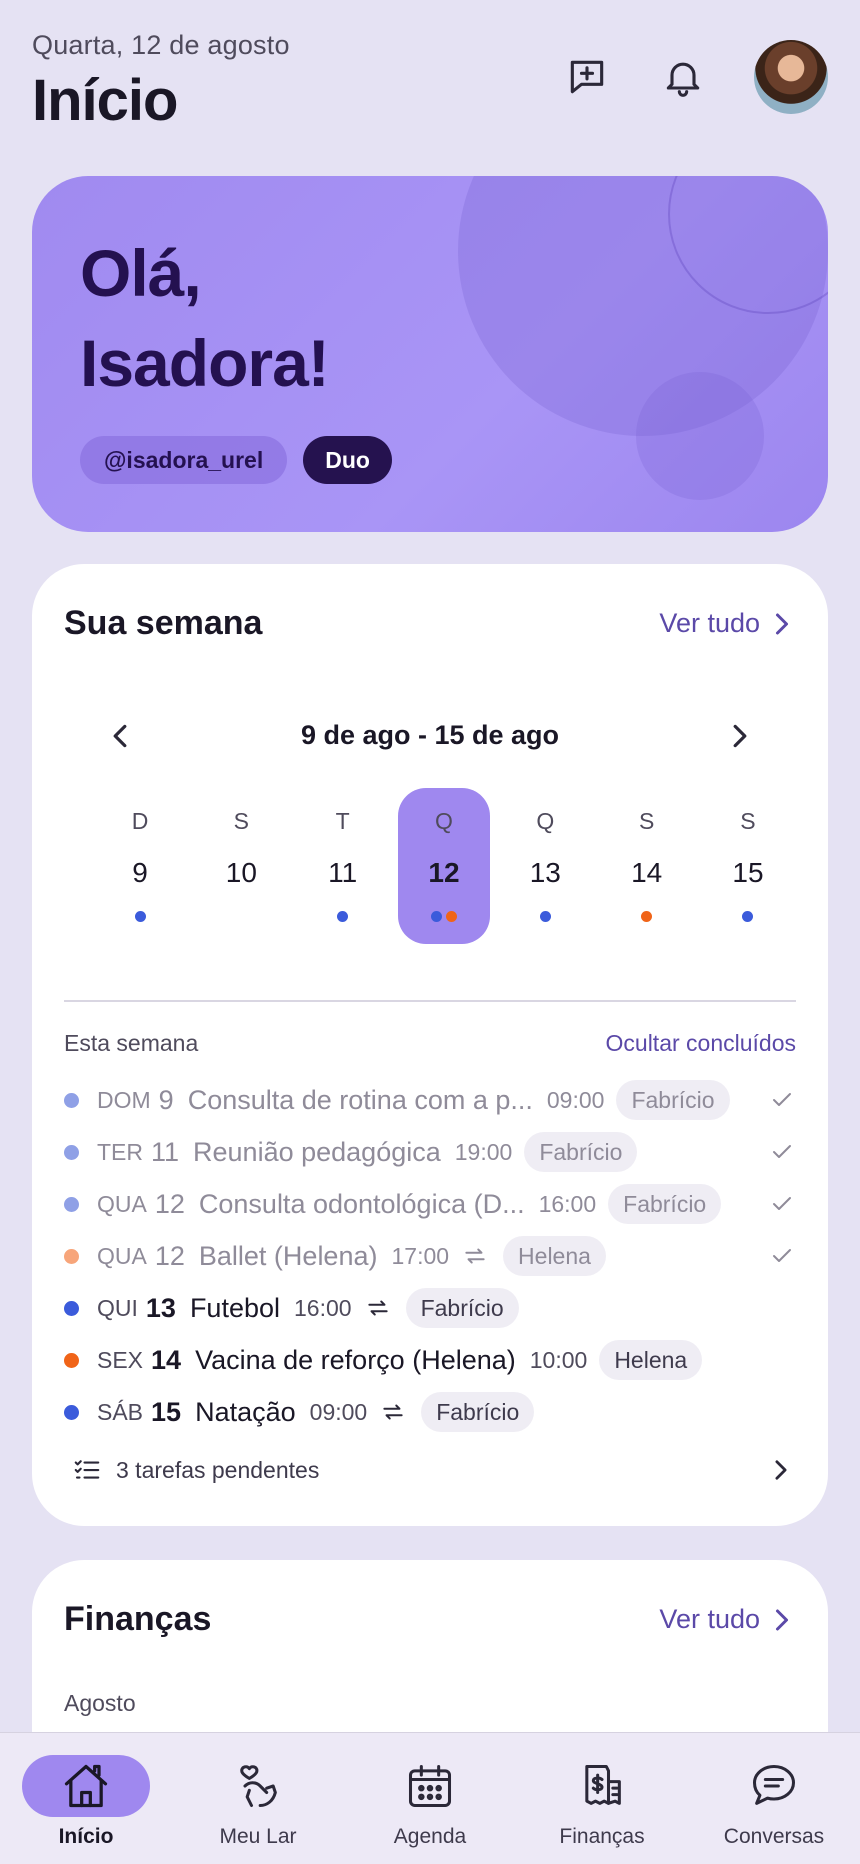  What do you see at coordinates (342, 821) in the screenshot?
I see `day-weekday: T` at bounding box center [342, 821].